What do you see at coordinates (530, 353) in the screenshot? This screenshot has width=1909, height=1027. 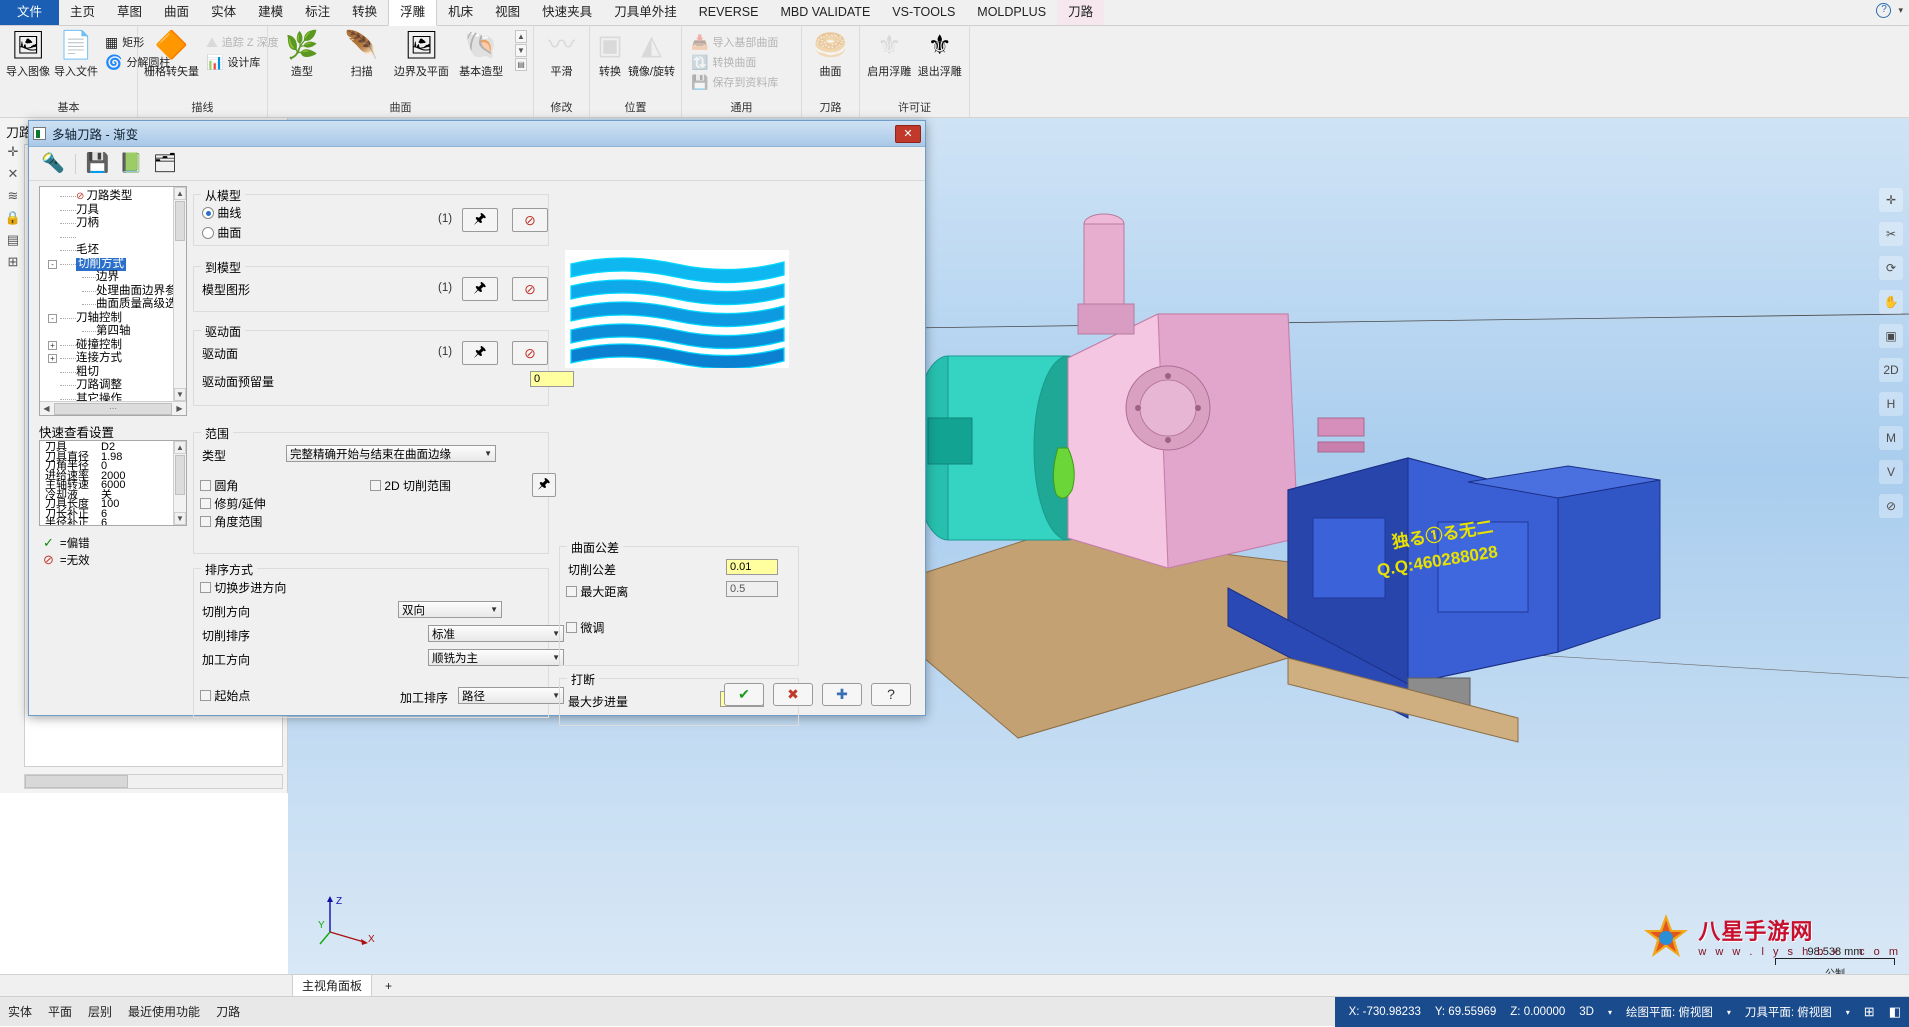 I see `drive-surface-clear-button: ⊘` at bounding box center [530, 353].